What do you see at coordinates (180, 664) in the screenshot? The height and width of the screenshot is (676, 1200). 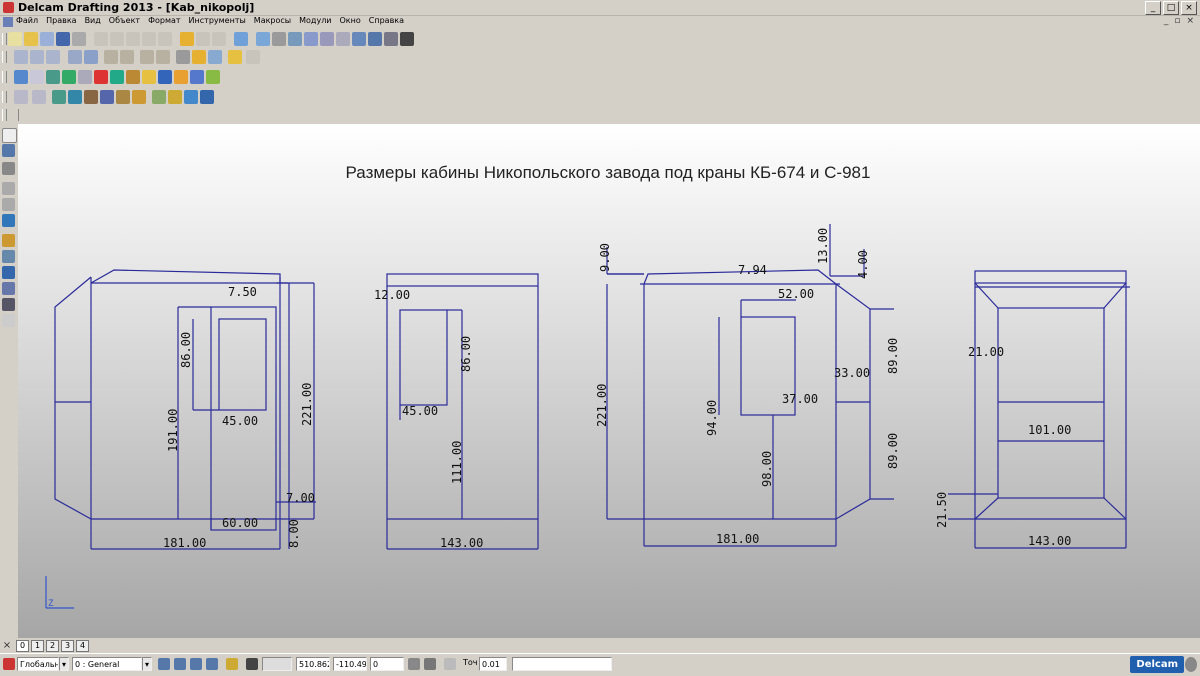 I see `layer-lock-icon` at bounding box center [180, 664].